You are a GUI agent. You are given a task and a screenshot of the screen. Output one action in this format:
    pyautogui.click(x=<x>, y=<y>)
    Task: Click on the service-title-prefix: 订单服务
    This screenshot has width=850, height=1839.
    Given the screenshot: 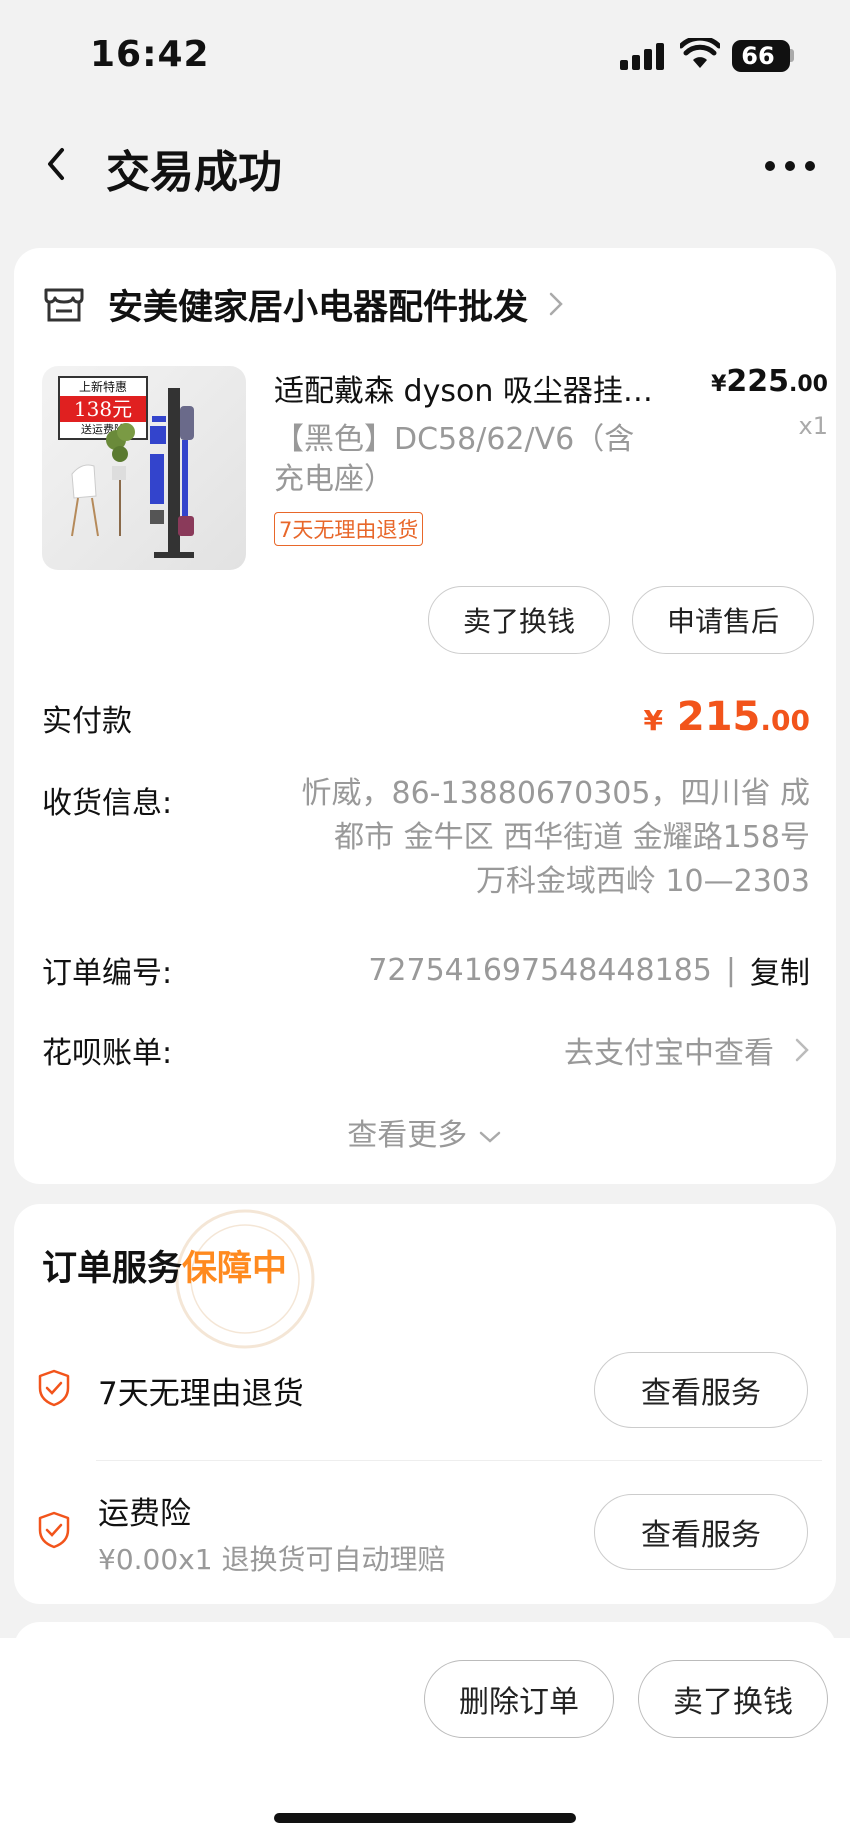 What is the action you would take?
    pyautogui.click(x=112, y=1269)
    